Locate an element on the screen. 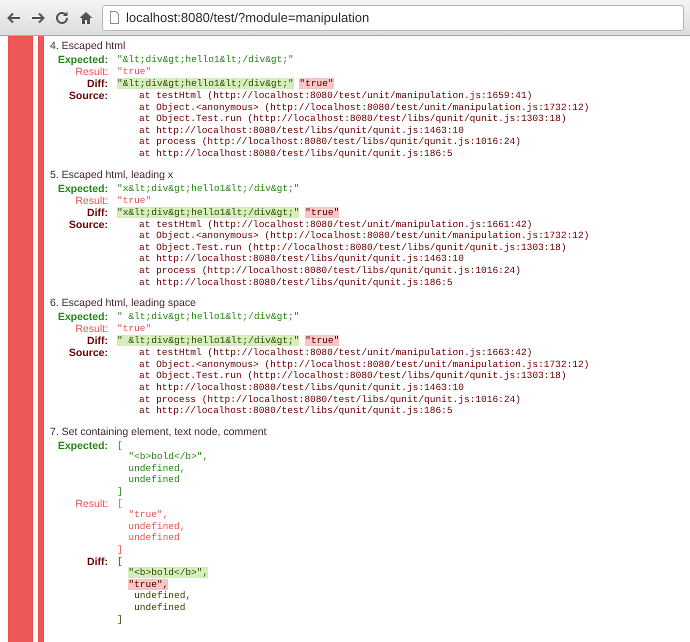  value-text: "x&lt;div&gt;hello1&lt;/div&gt;" is located at coordinates (208, 188).